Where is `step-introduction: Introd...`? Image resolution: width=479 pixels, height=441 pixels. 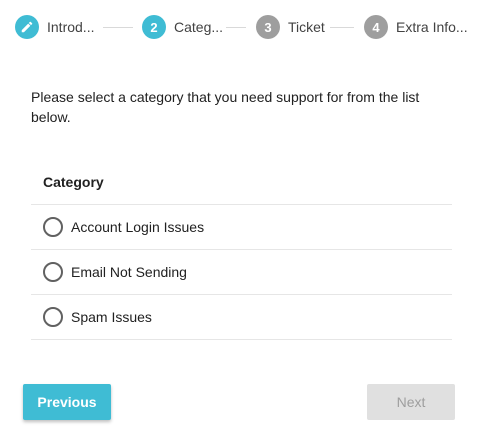
step-introduction: Introd... is located at coordinates (54, 27).